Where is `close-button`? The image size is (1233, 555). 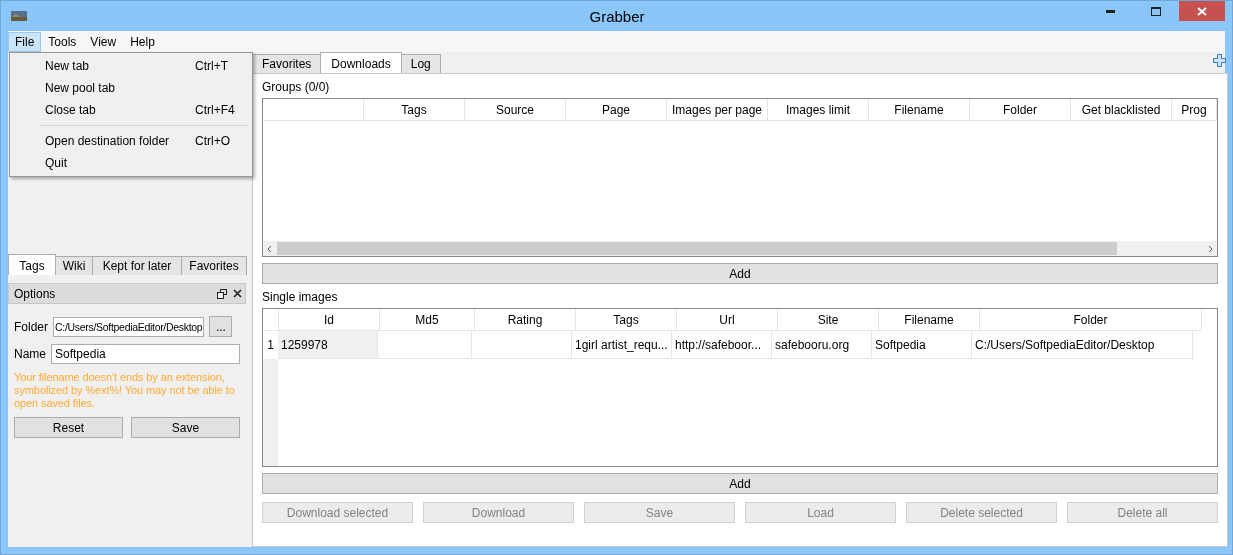
close-button is located at coordinates (1202, 11).